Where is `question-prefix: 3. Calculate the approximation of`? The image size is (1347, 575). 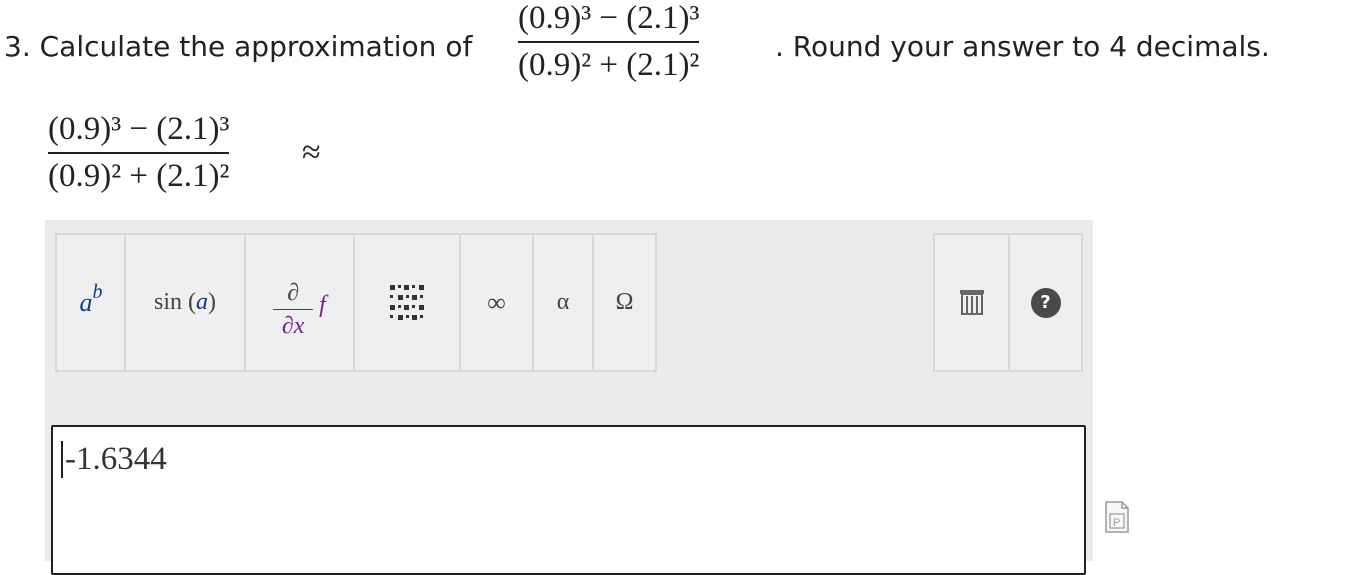
question-prefix: 3. Calculate the approximation of is located at coordinates (238, 46).